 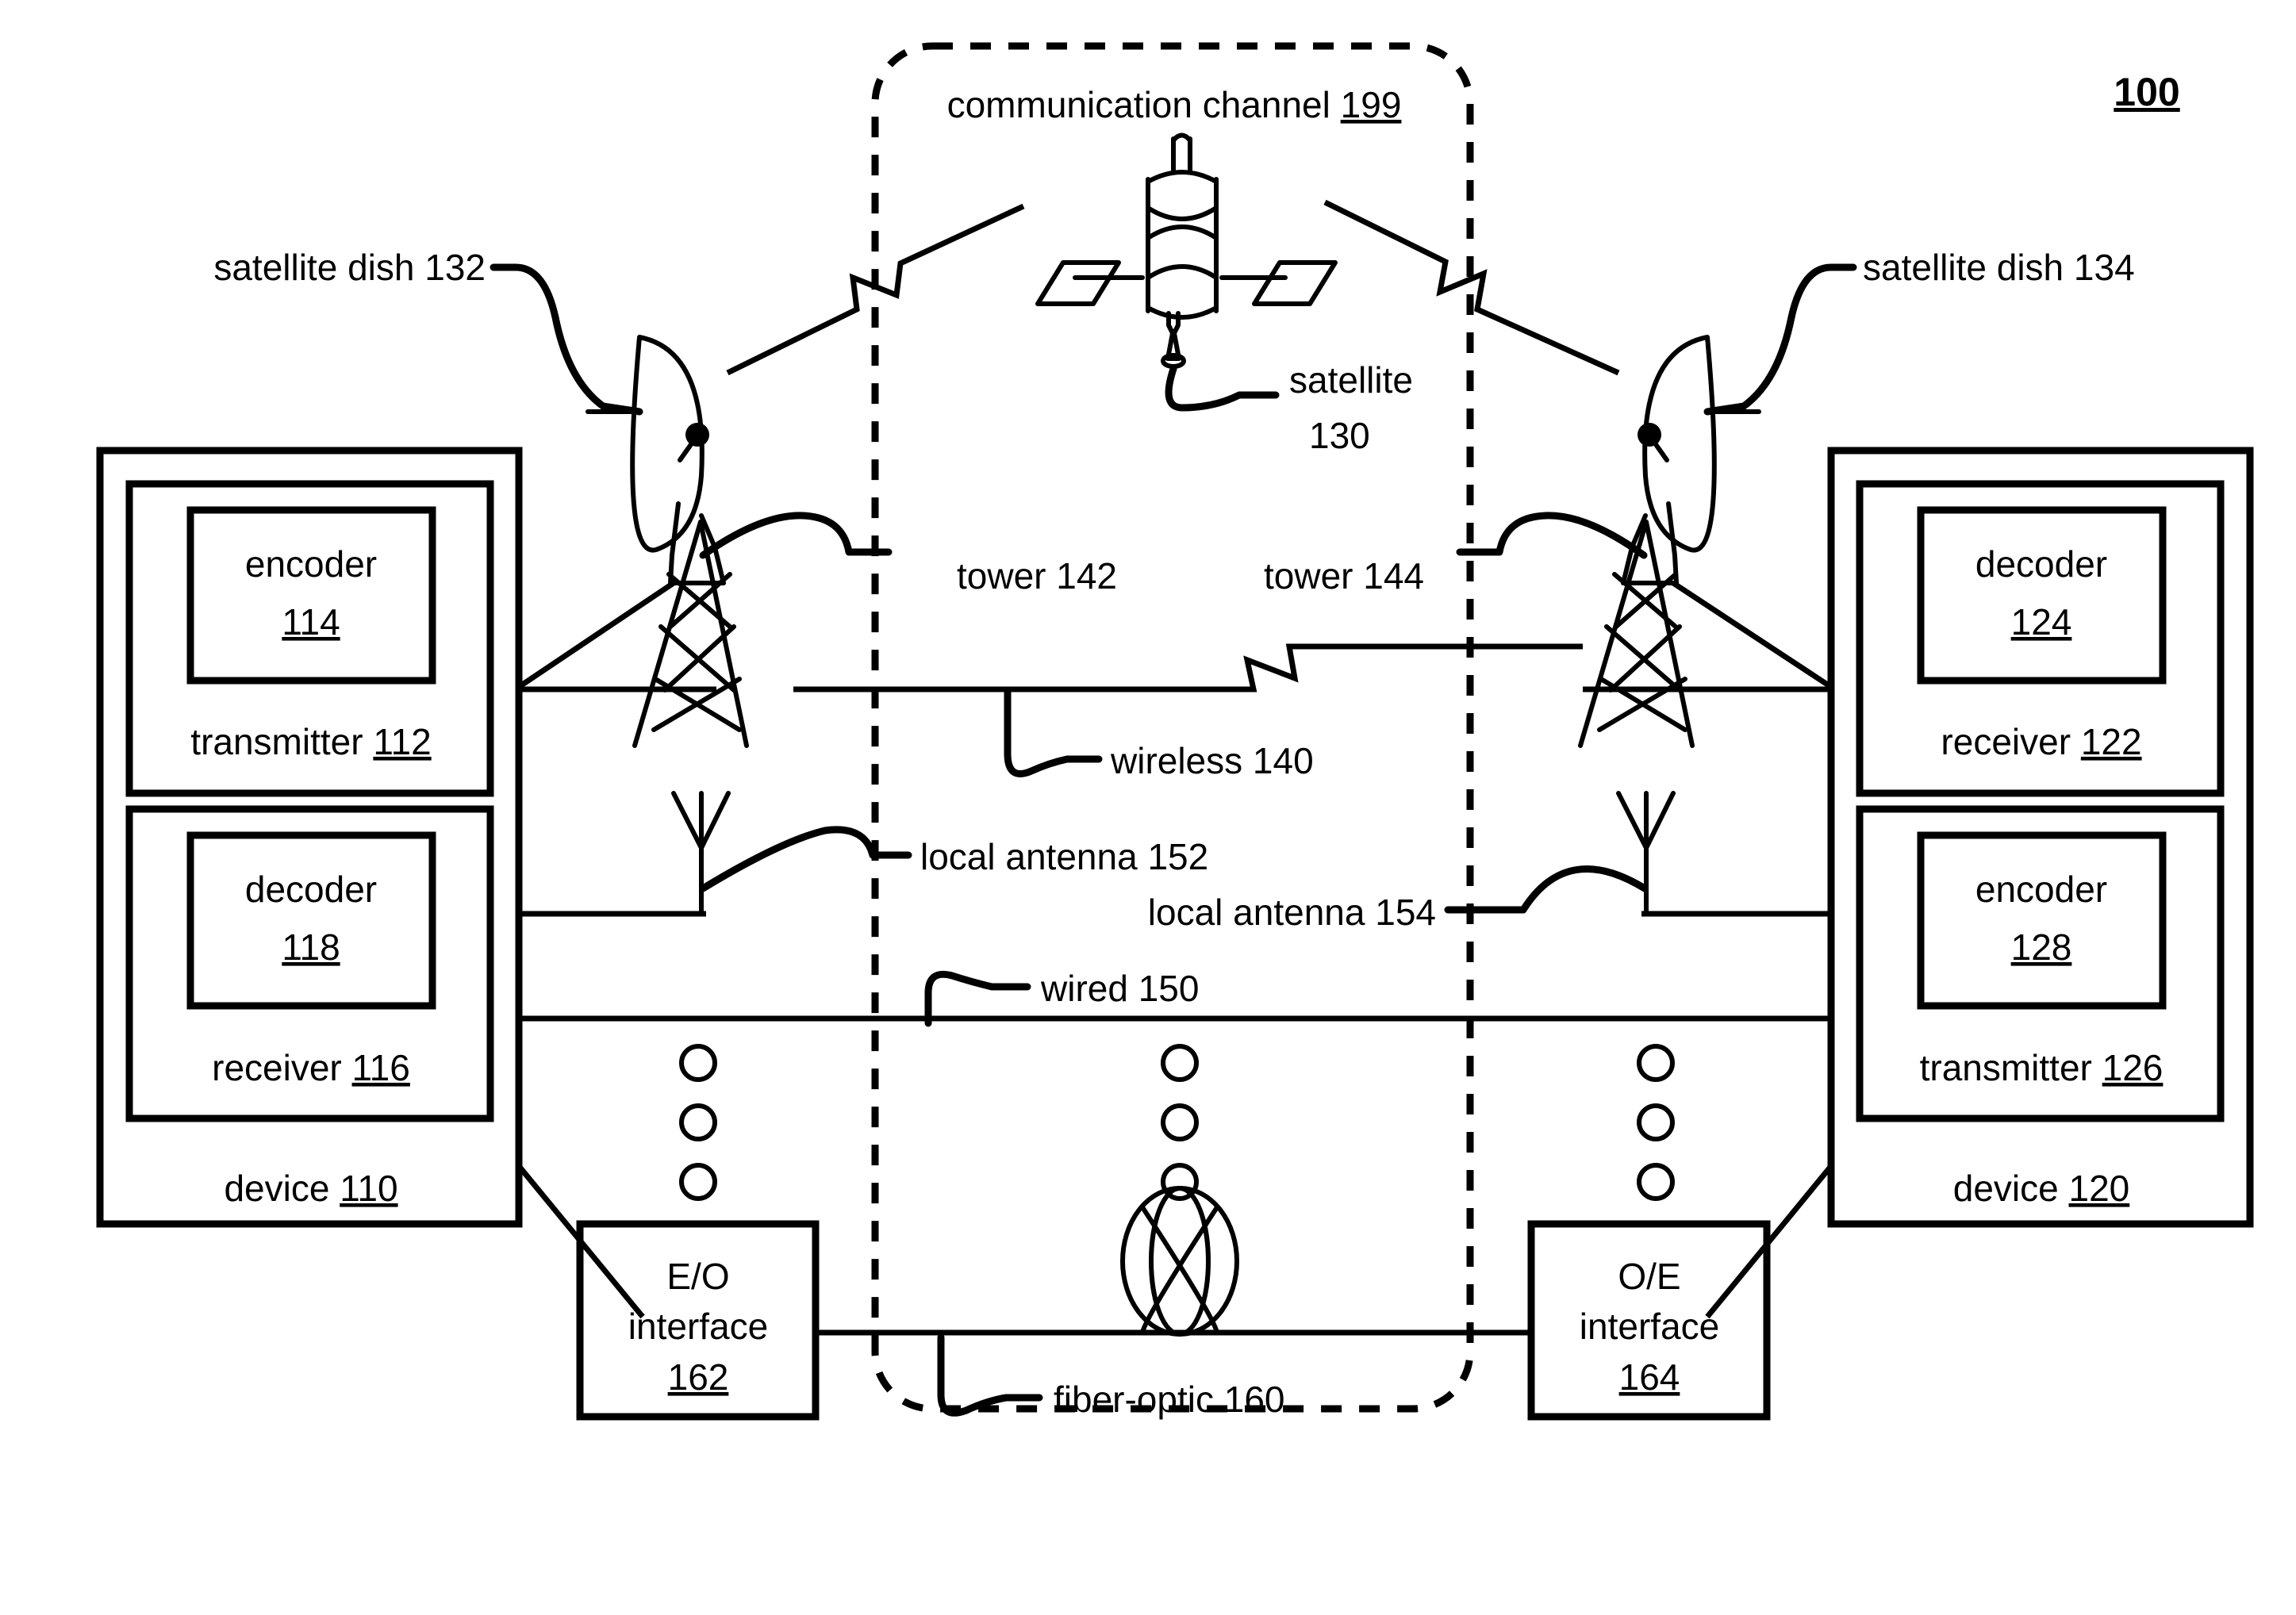 I want to click on decoder-118-ref: 118, so click(x=311, y=947).